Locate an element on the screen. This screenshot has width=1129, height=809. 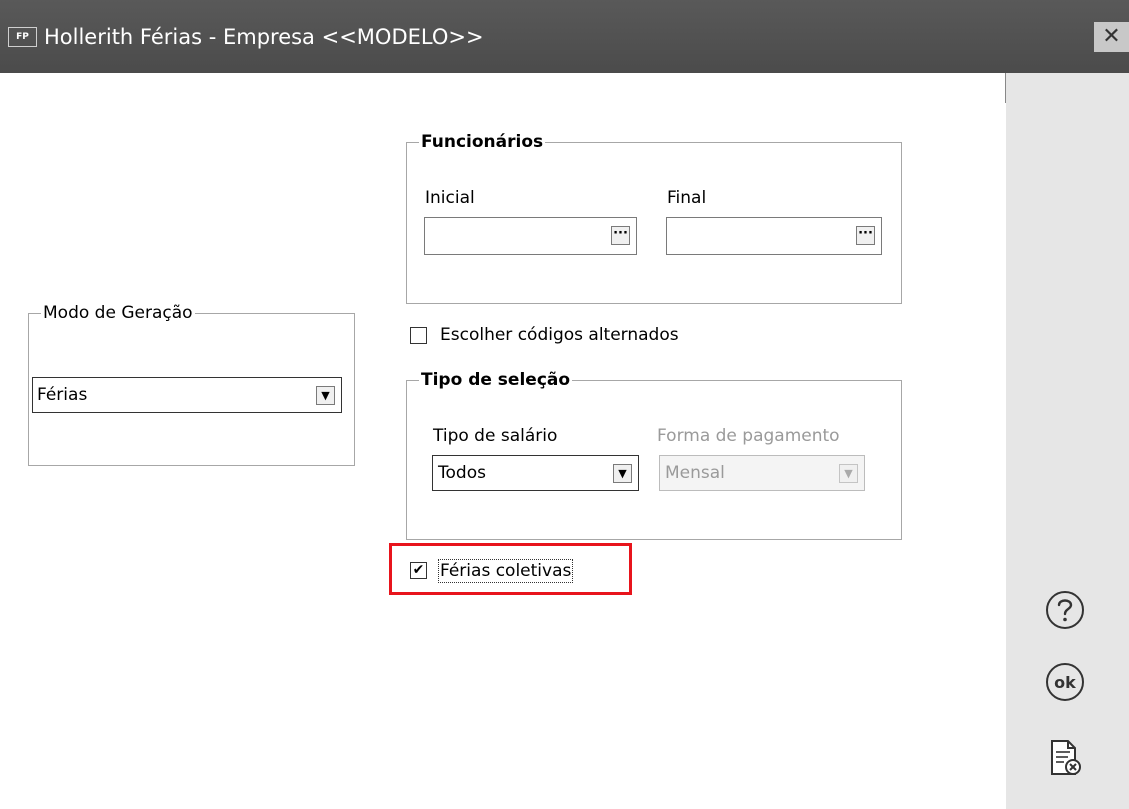
forma-pagamento-select: Mensal ▼ is located at coordinates (762, 473).